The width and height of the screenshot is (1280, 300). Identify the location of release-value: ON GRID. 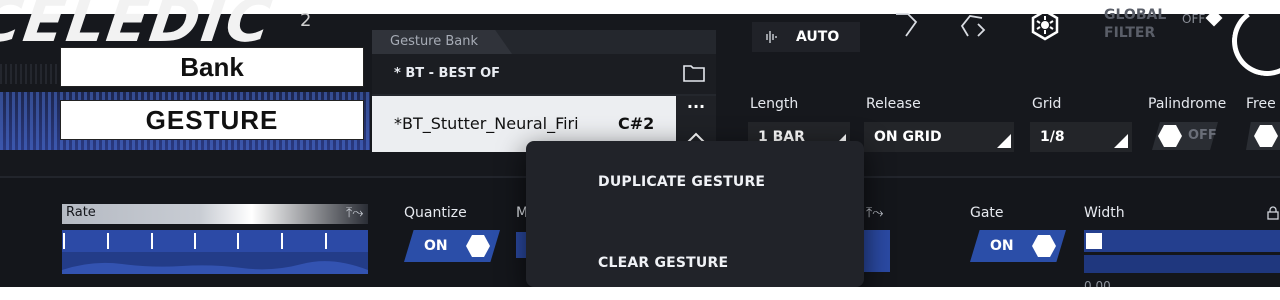
(908, 137).